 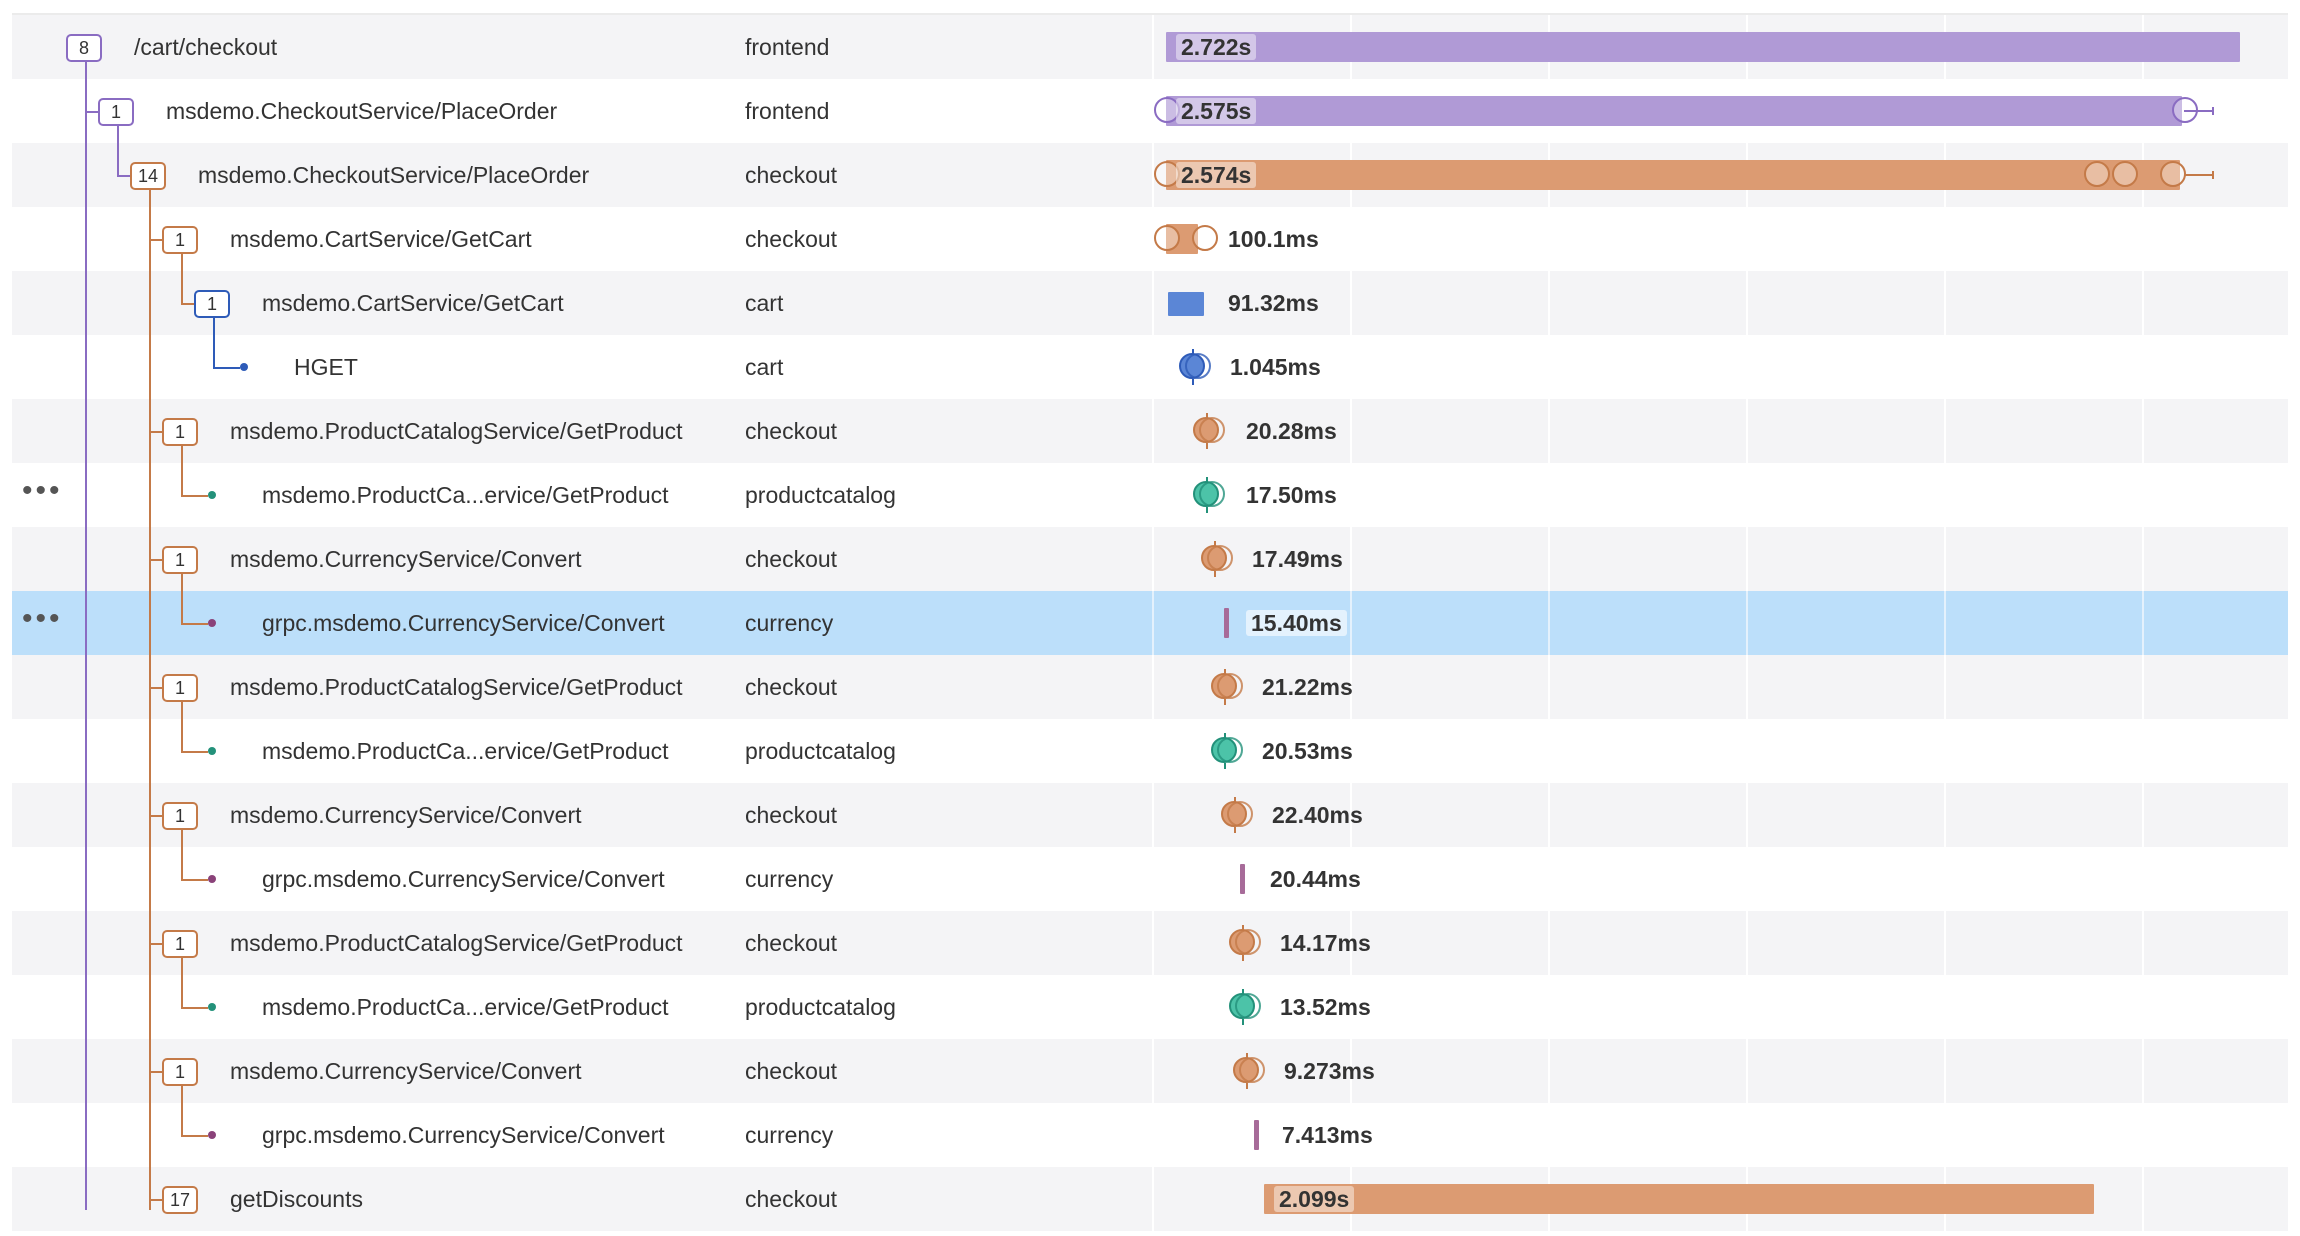 What do you see at coordinates (180, 1200) in the screenshot?
I see `child-count-badge: 17` at bounding box center [180, 1200].